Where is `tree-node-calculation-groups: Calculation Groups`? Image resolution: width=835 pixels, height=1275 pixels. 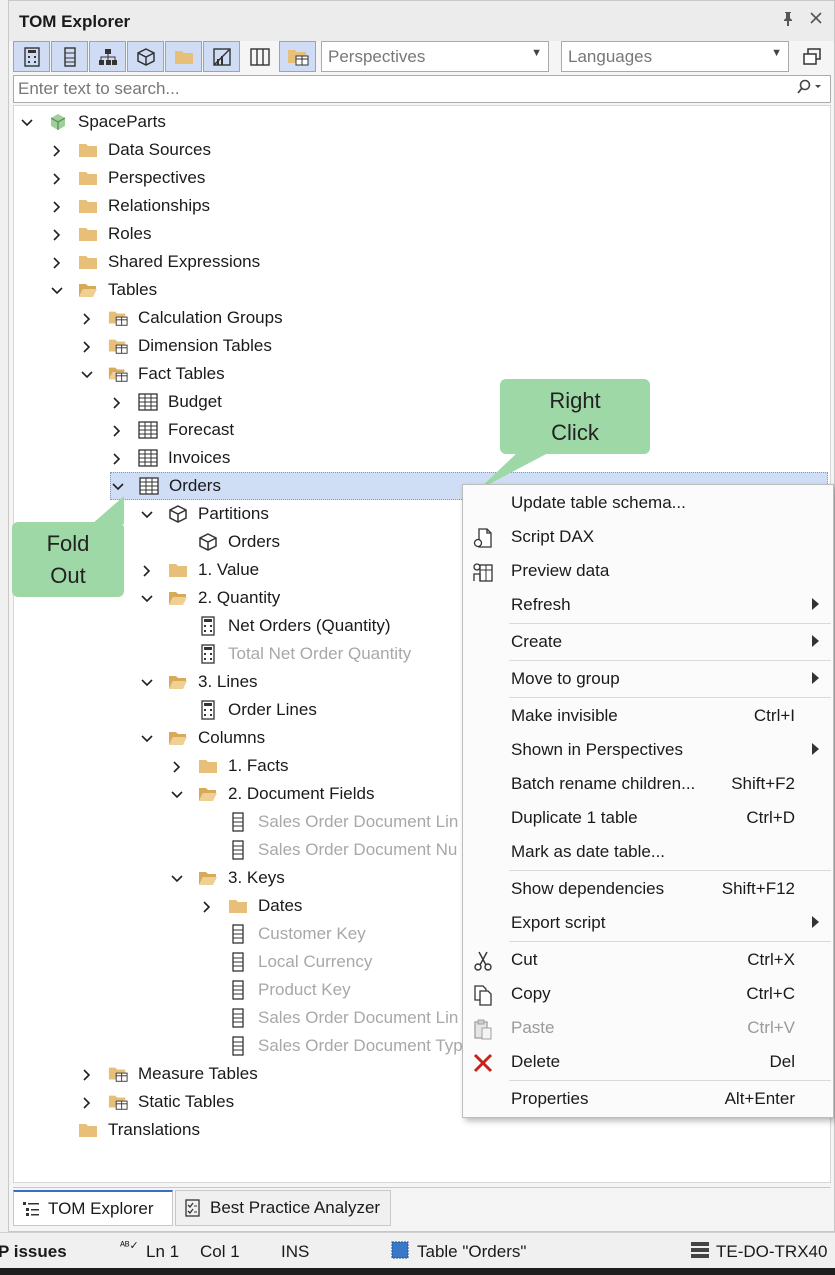
tree-node-calculation-groups: Calculation Groups is located at coordinates (181, 318).